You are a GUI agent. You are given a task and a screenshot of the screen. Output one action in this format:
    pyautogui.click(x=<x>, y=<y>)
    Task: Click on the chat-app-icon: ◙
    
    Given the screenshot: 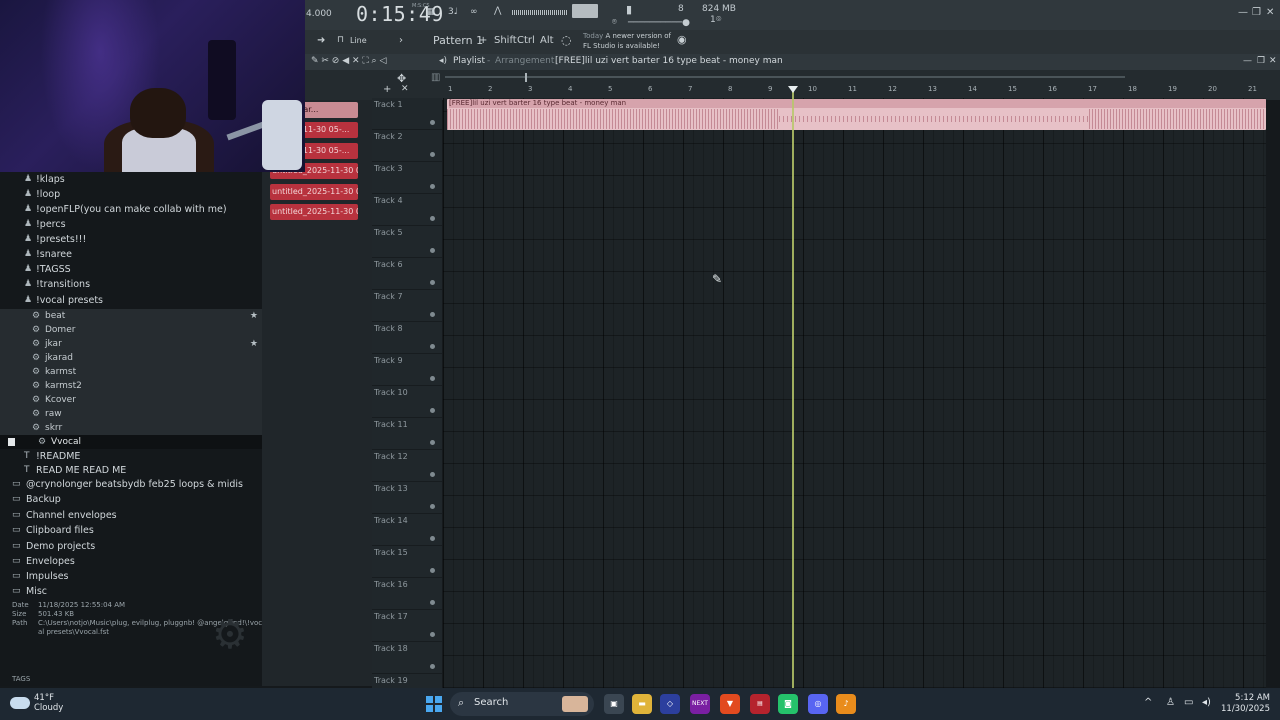 What is the action you would take?
    pyautogui.click(x=788, y=704)
    